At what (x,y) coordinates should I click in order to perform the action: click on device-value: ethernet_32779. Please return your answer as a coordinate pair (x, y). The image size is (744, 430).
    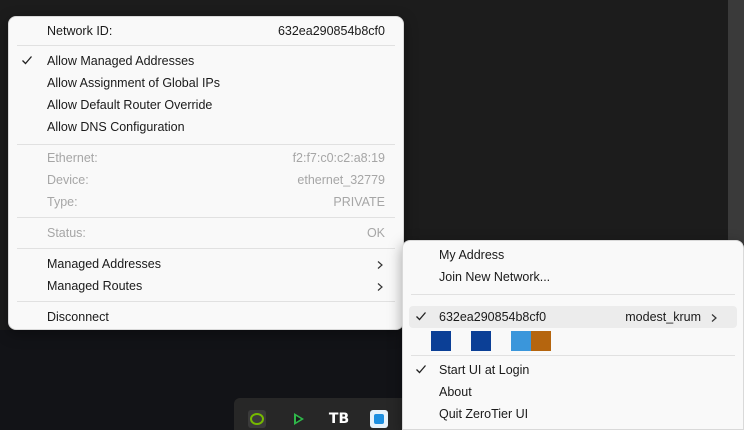
    Looking at the image, I should click on (341, 180).